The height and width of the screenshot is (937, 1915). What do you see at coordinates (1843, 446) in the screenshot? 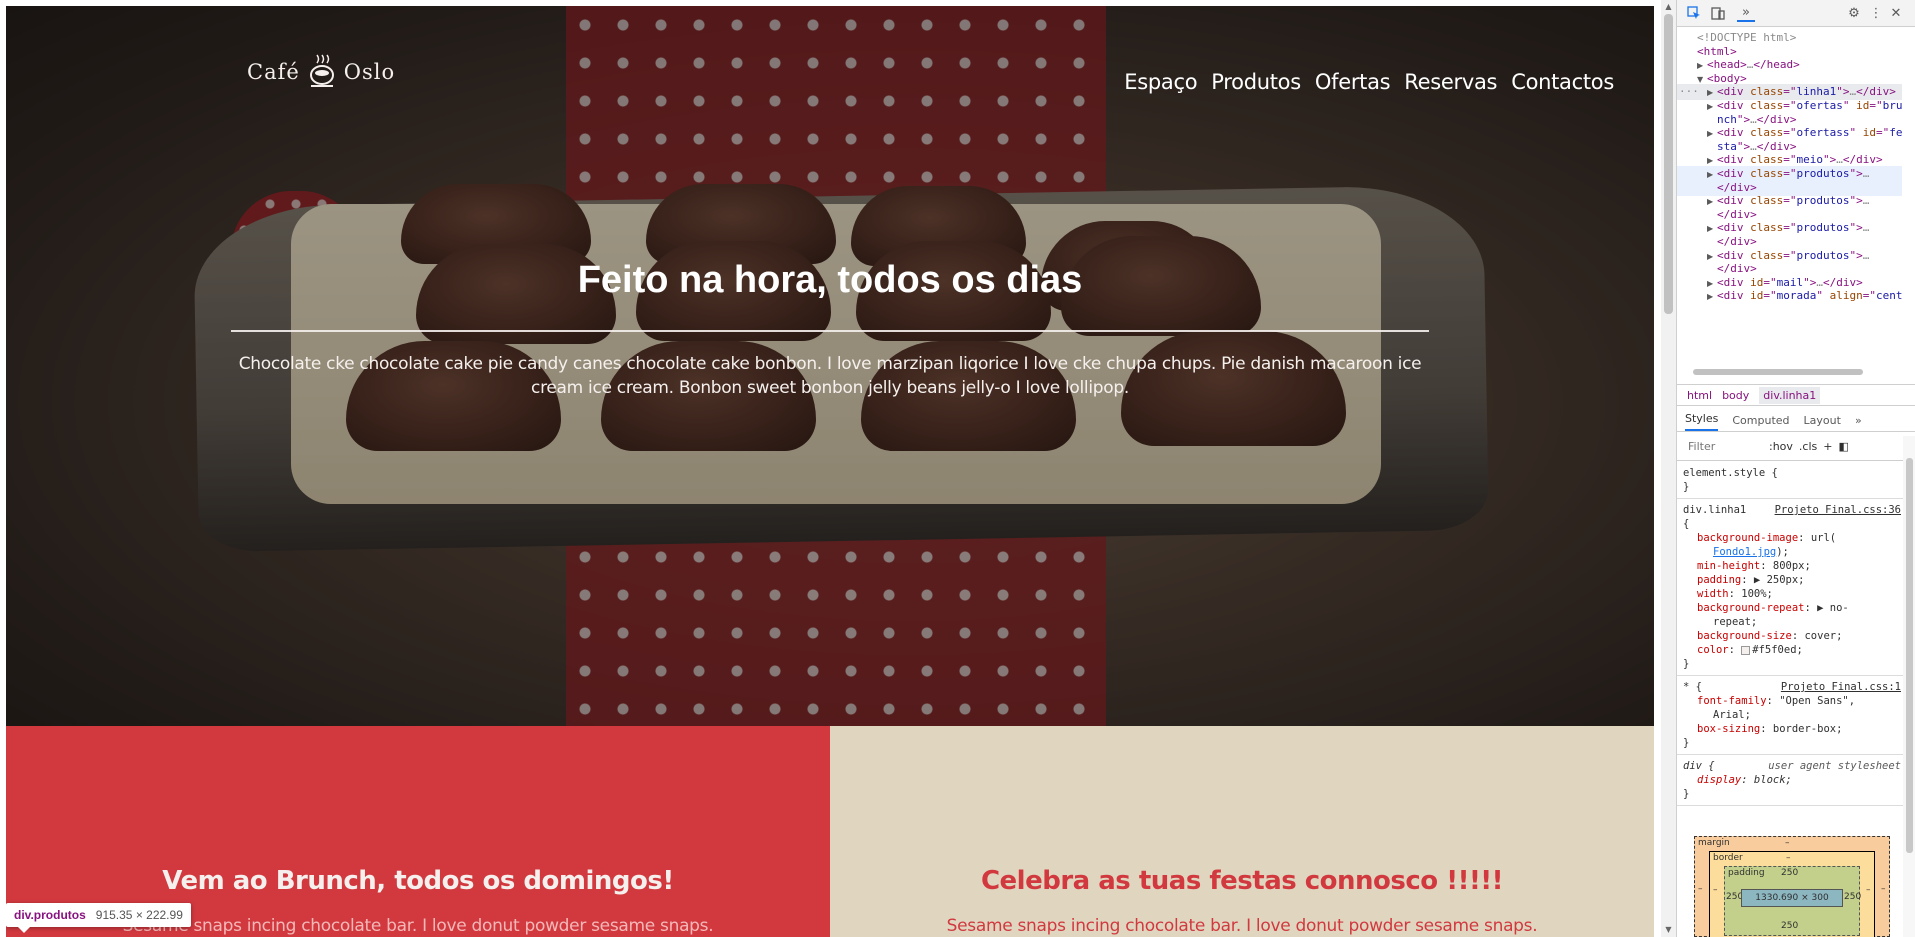
I see `toggle-sidebar-icon: ◧` at bounding box center [1843, 446].